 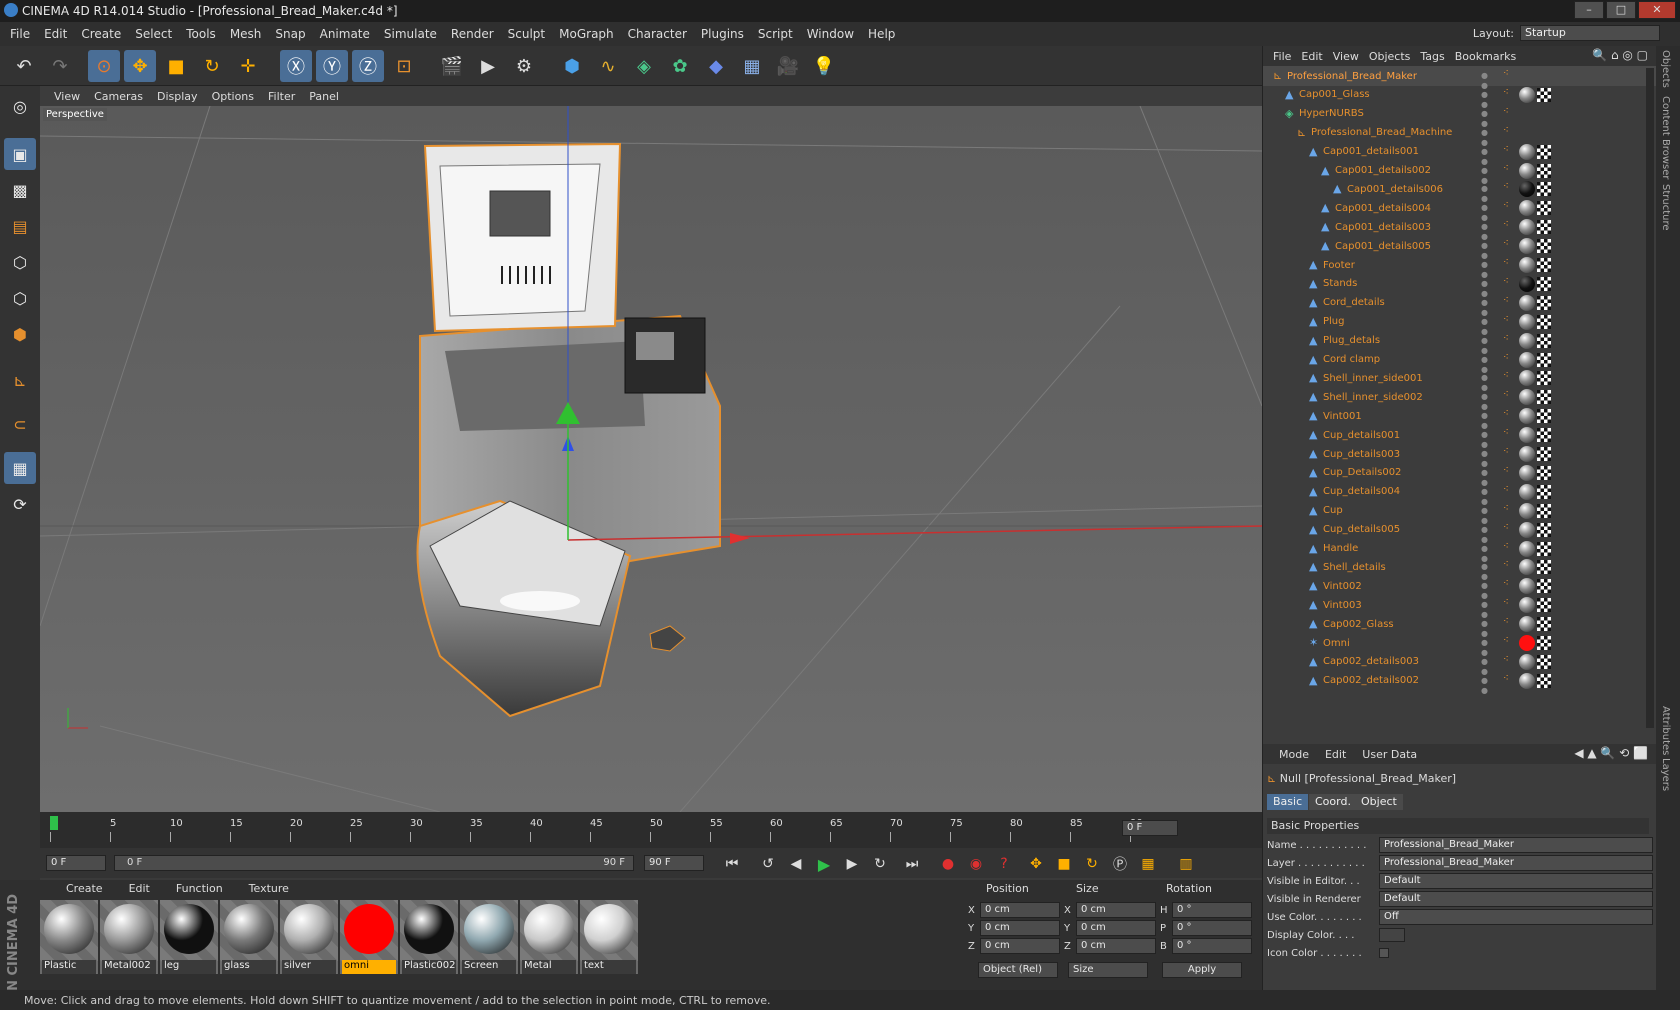 What do you see at coordinates (177, 96) in the screenshot?
I see `viewport-menu-display: Display` at bounding box center [177, 96].